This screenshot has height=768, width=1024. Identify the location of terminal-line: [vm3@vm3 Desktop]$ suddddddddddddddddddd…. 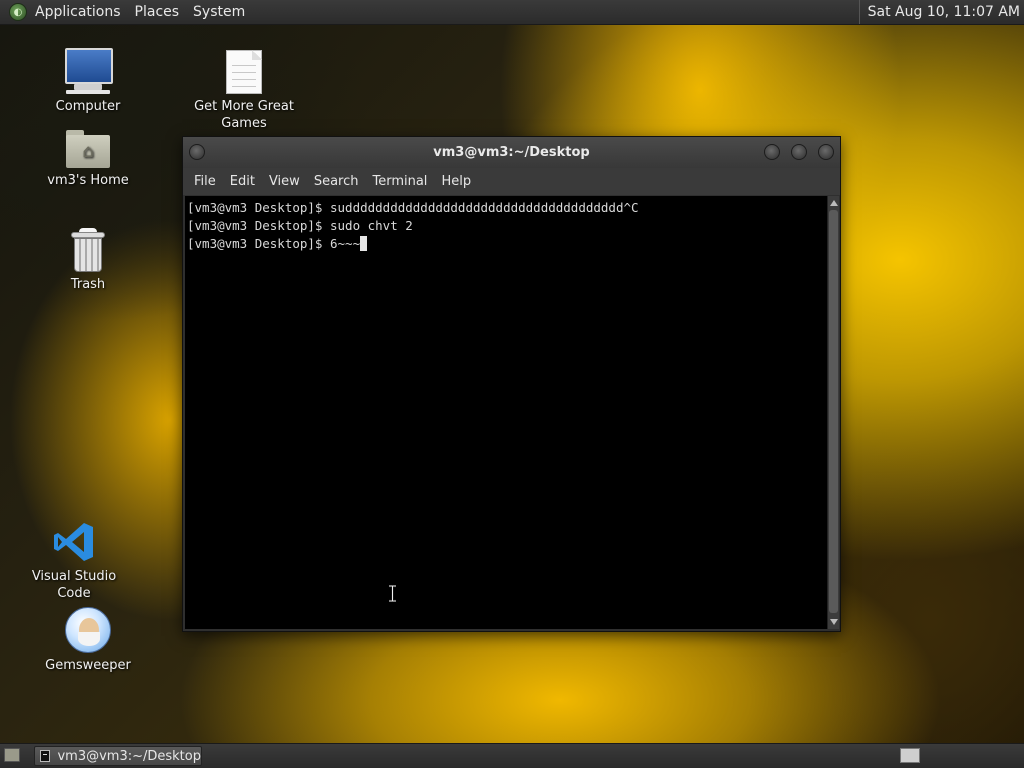
(413, 207).